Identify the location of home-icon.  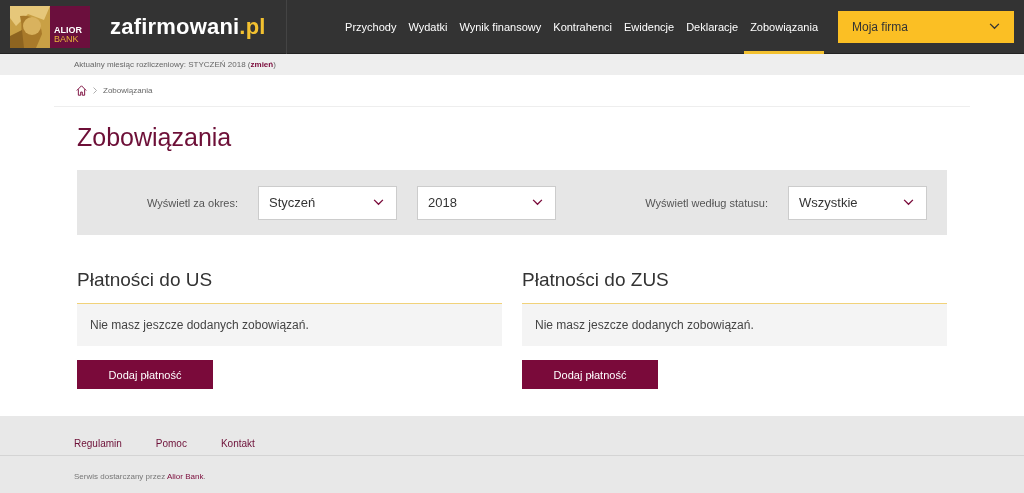
(81, 90).